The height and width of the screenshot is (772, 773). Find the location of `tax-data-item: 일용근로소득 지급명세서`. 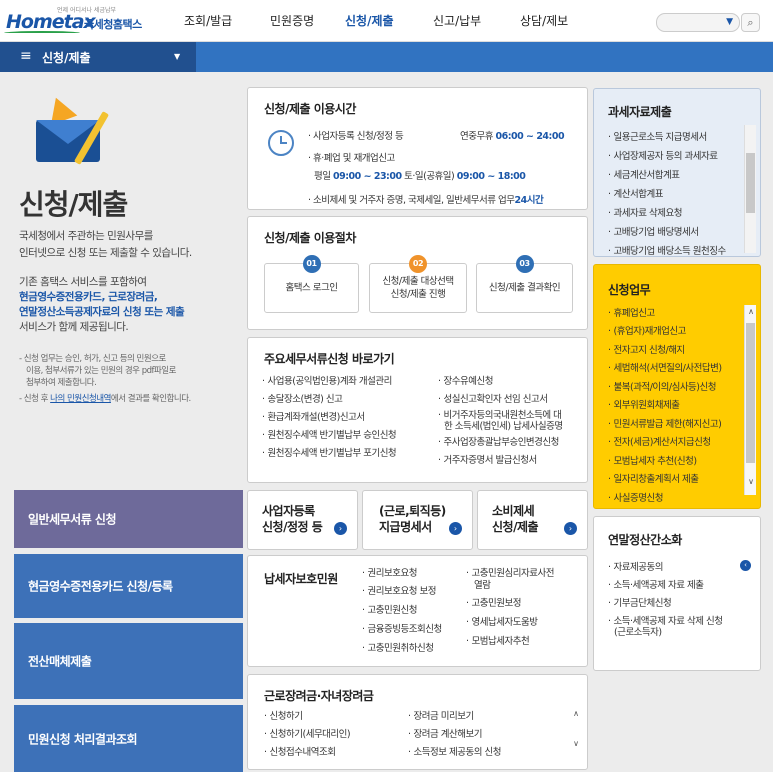

tax-data-item: 일용근로소득 지급명세서 is located at coordinates (658, 136).